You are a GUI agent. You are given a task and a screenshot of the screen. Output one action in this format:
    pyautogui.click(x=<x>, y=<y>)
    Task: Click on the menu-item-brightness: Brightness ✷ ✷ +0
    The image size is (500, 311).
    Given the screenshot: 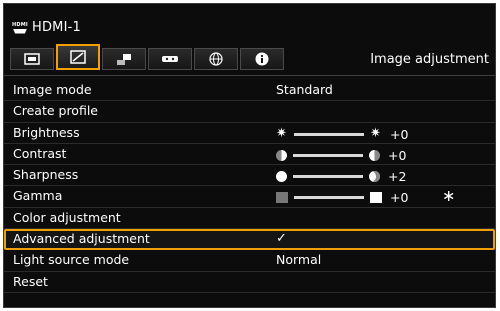 What is the action you would take?
    pyautogui.click(x=249, y=133)
    